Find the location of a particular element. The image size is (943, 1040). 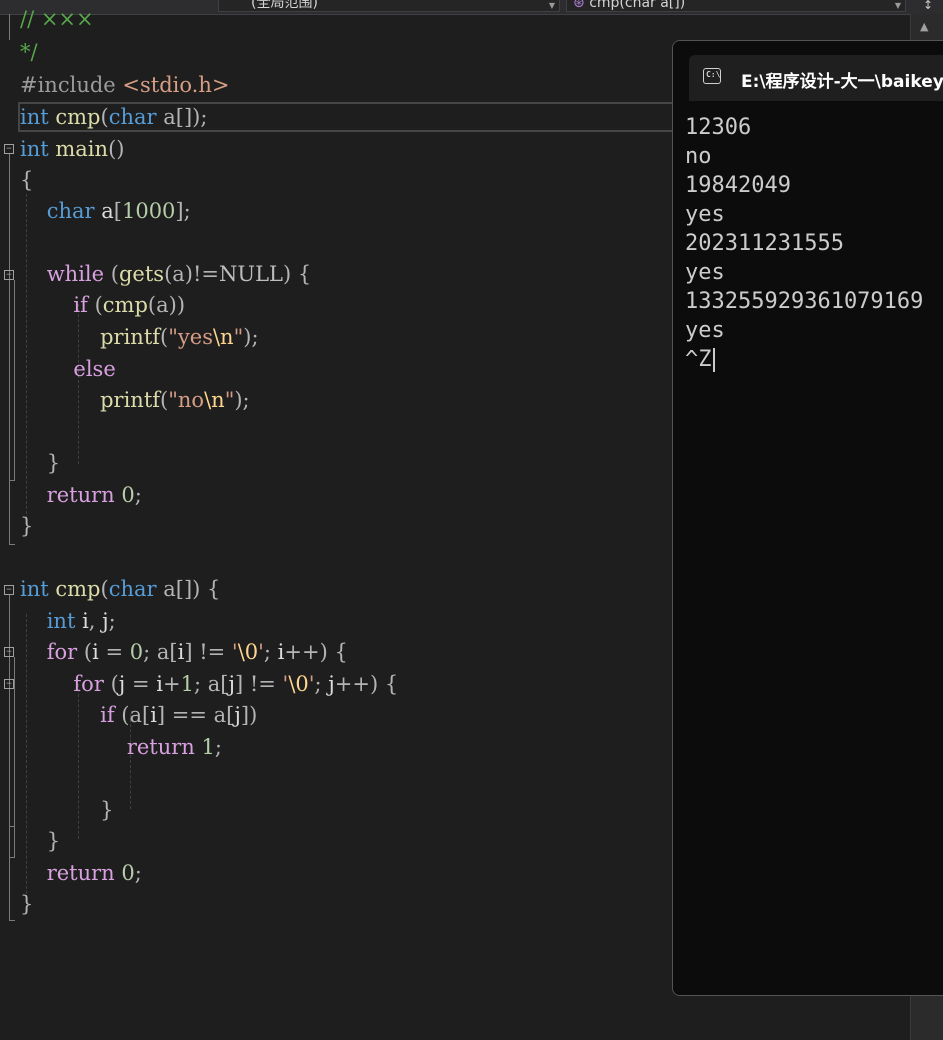

code-line: else is located at coordinates (94, 369).